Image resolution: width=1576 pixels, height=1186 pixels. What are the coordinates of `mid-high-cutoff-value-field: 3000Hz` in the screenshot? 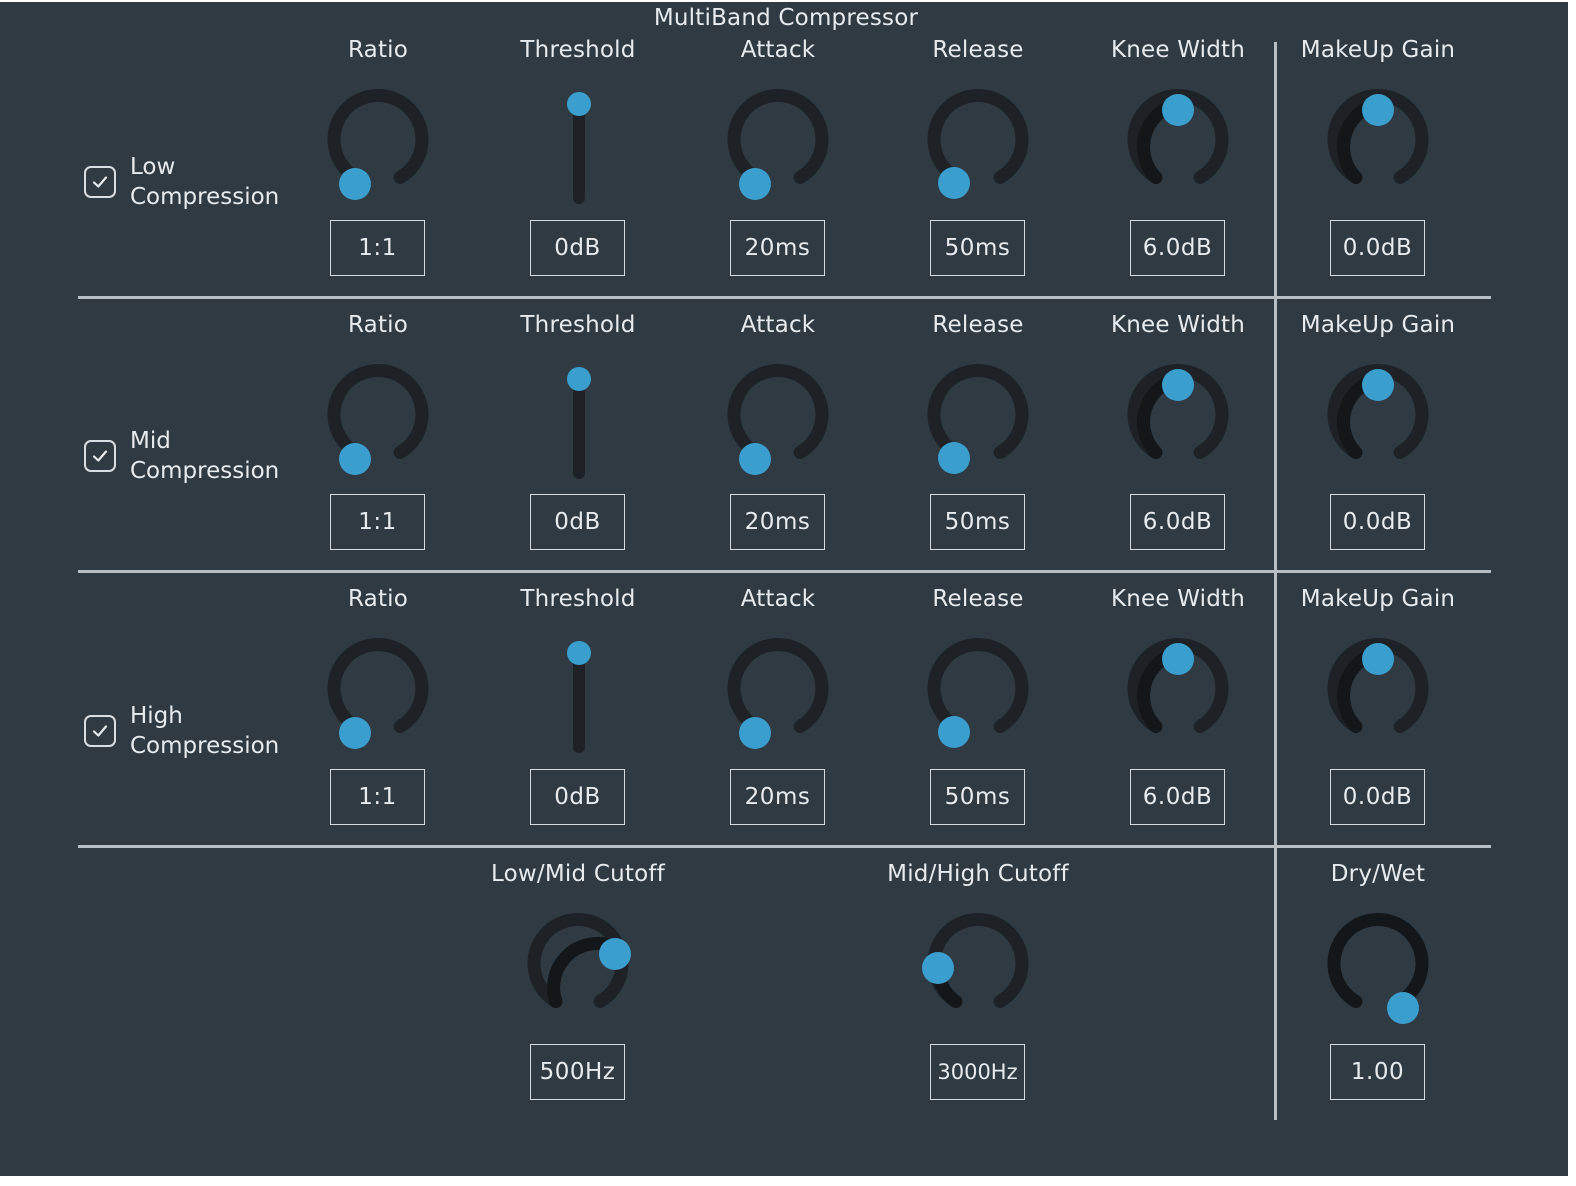 It's located at (977, 1072).